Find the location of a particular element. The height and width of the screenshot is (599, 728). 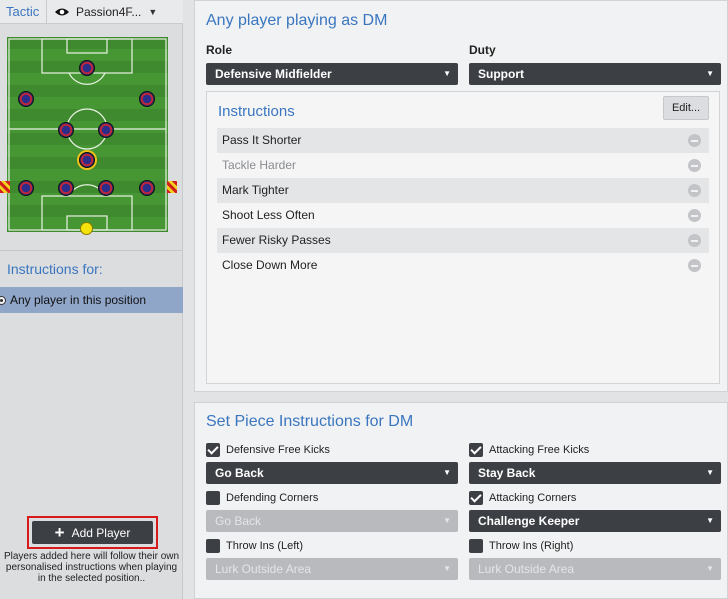

role-value: Defensive Midfielder is located at coordinates (273, 74).